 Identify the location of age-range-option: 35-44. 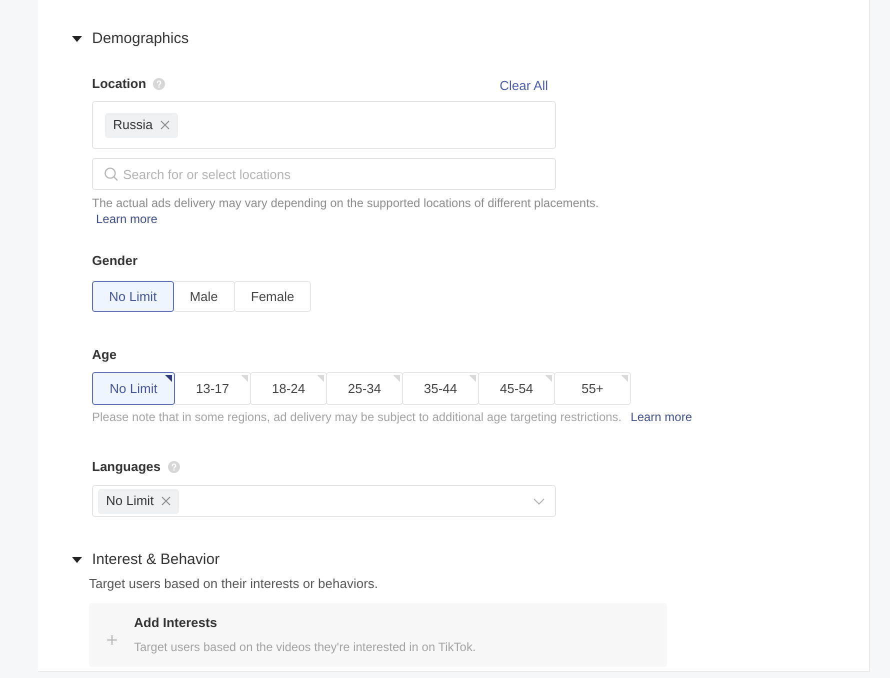
(440, 388).